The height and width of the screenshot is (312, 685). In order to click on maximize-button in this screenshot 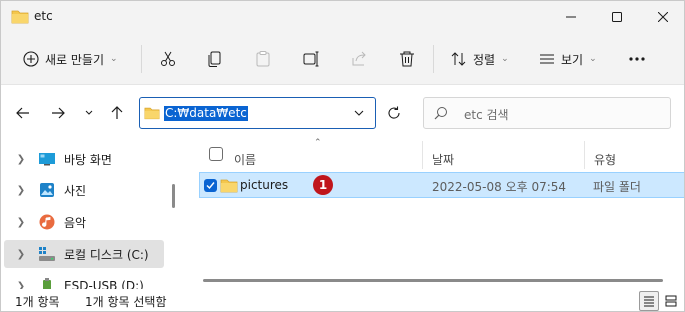, I will do `click(617, 17)`.